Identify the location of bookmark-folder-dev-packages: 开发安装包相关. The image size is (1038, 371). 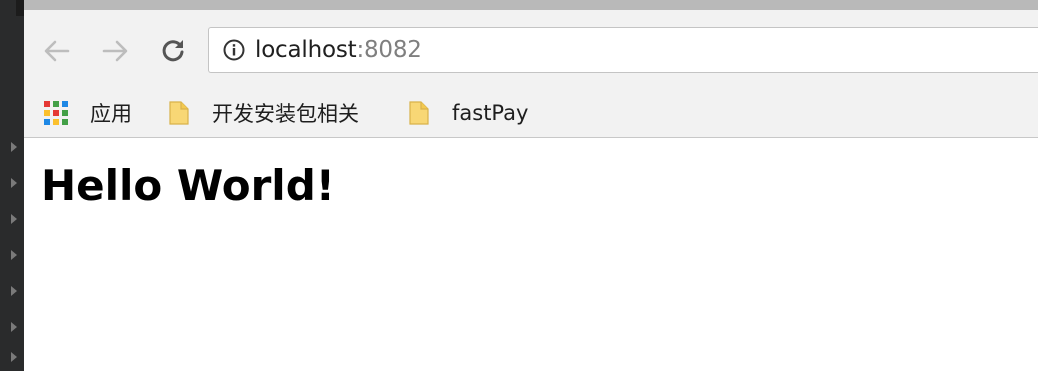
(263, 113).